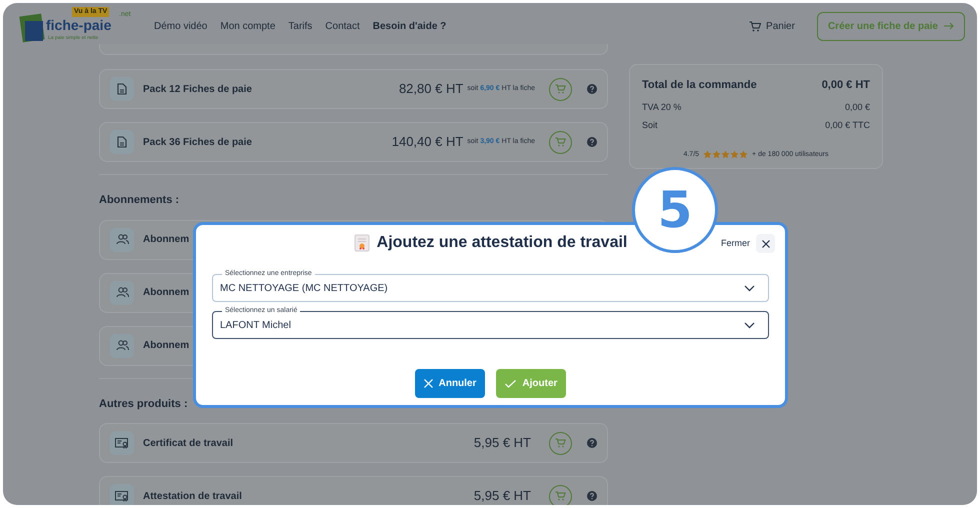 The image size is (980, 508). Describe the element at coordinates (188, 443) in the screenshot. I see `product-name: Certificat de travail` at that location.